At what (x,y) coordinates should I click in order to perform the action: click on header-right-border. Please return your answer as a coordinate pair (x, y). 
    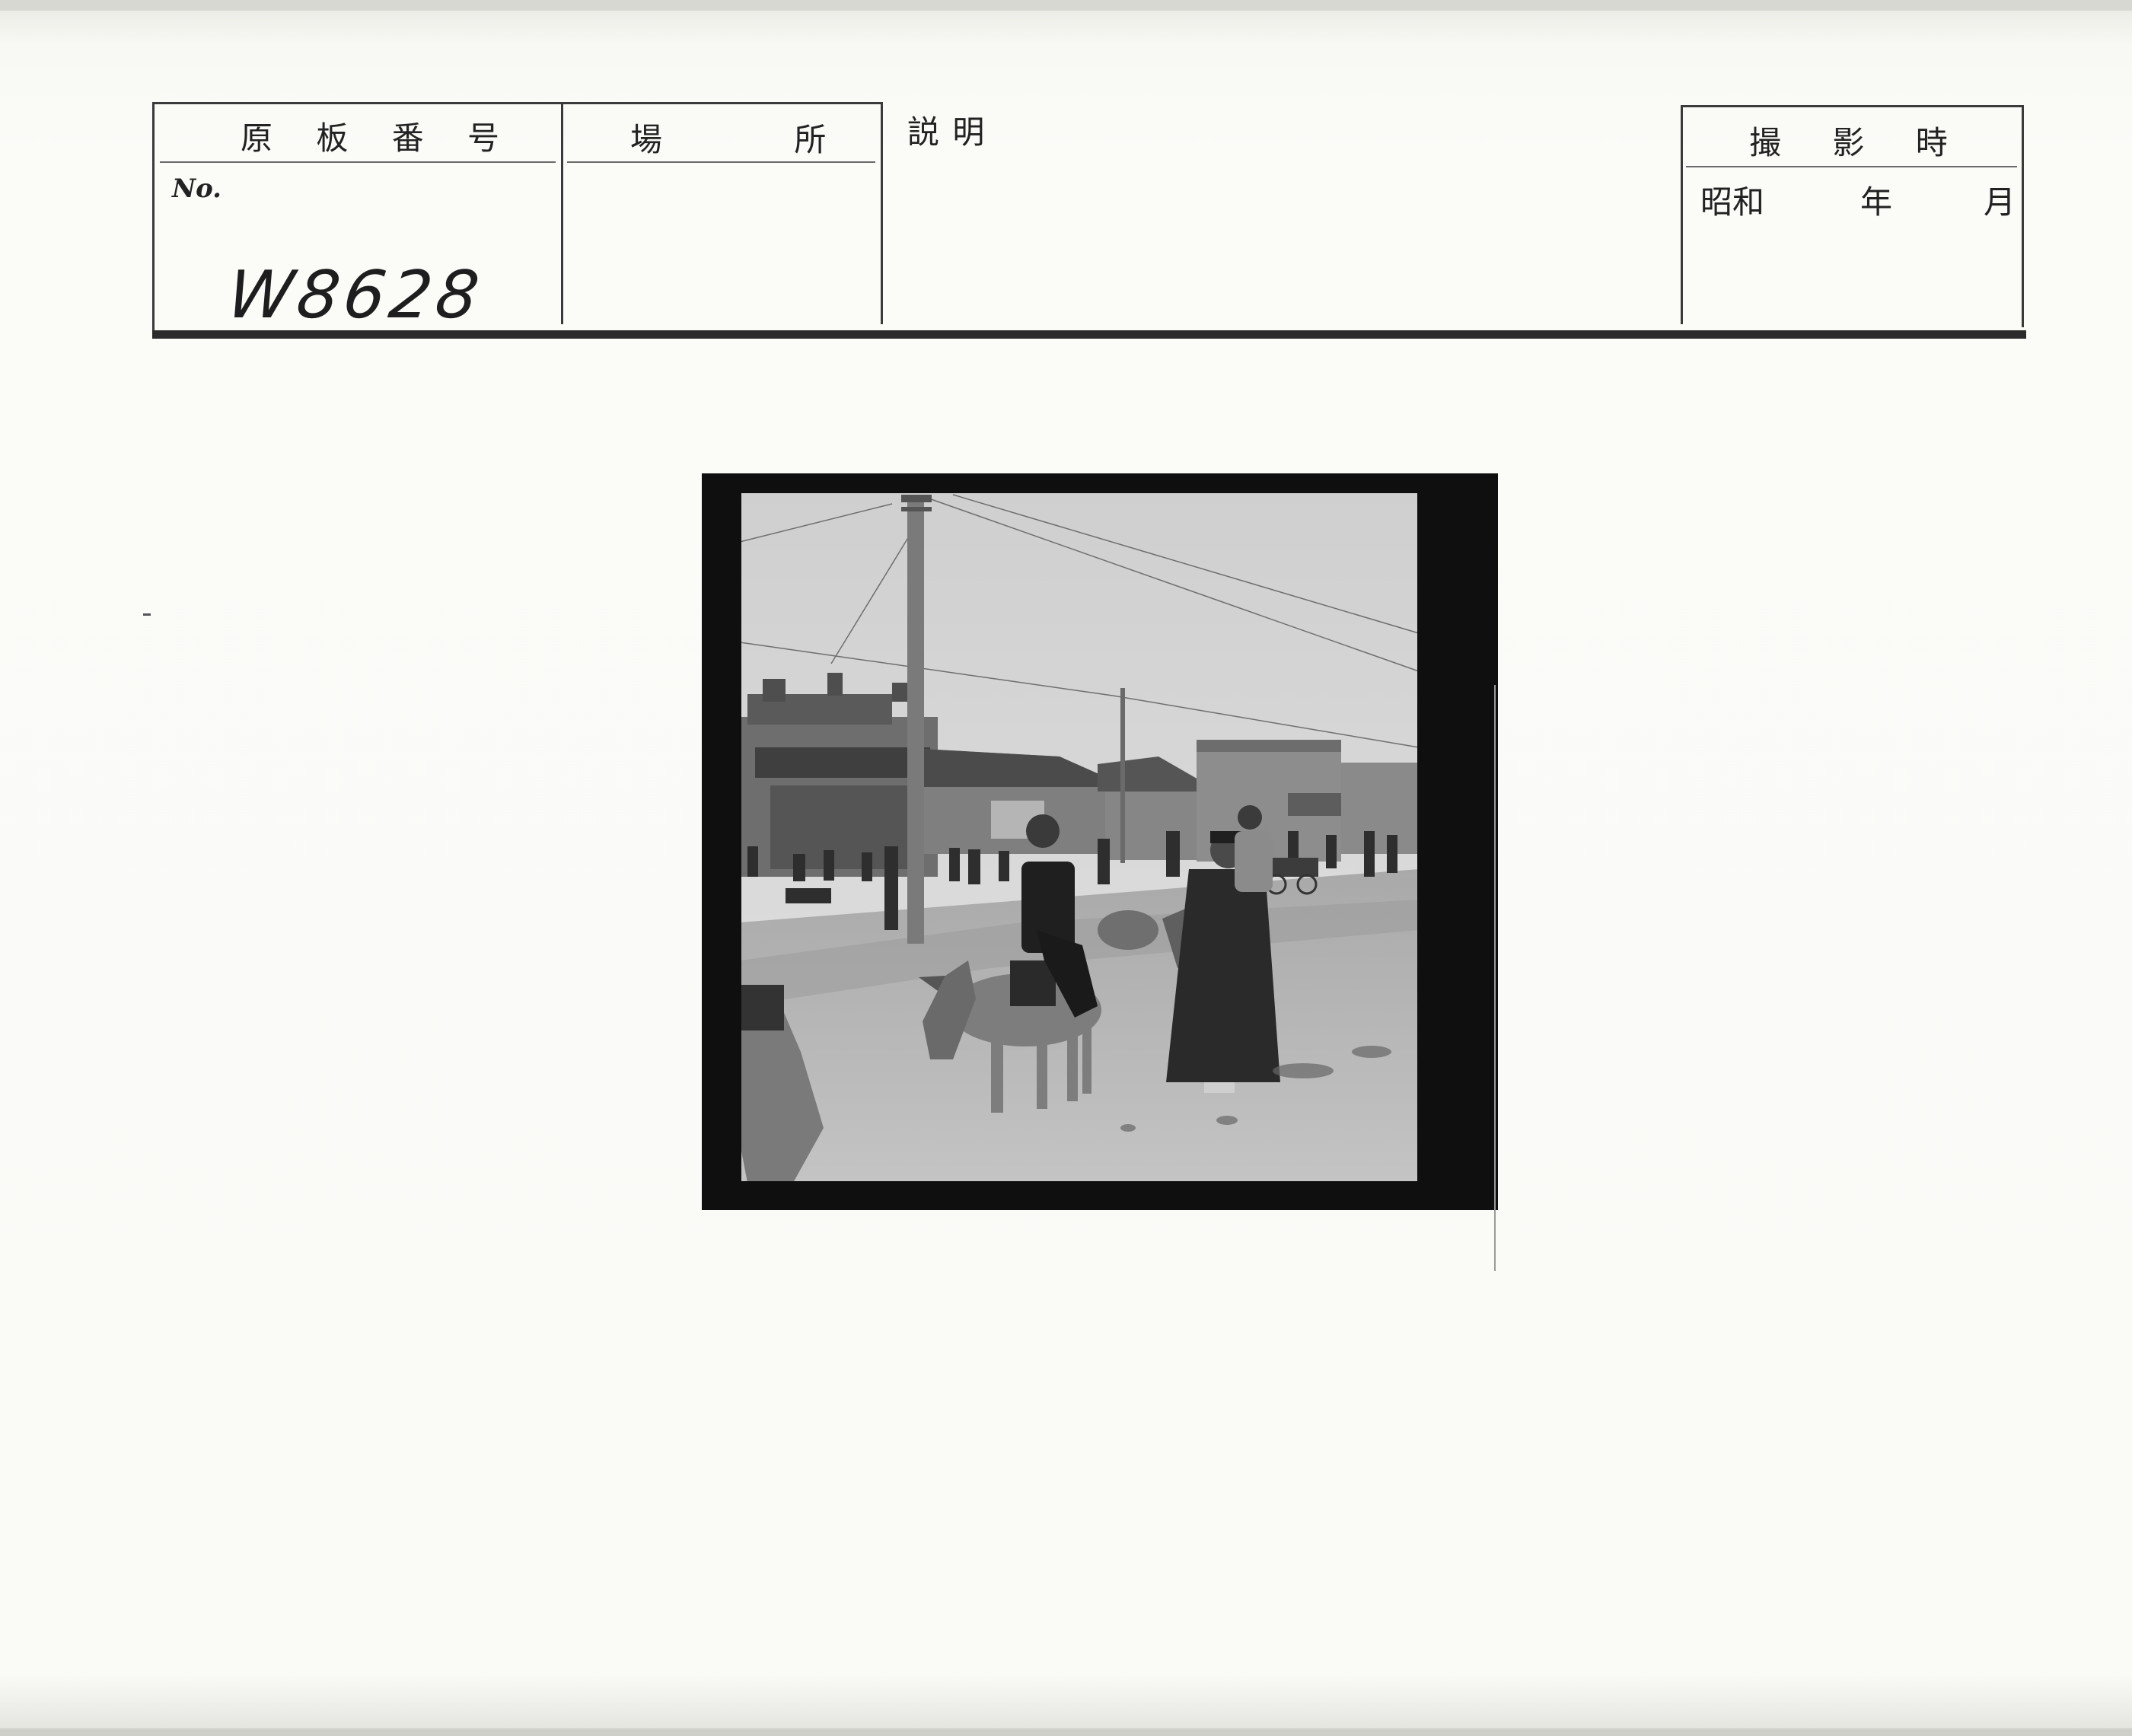
    Looking at the image, I should click on (2023, 216).